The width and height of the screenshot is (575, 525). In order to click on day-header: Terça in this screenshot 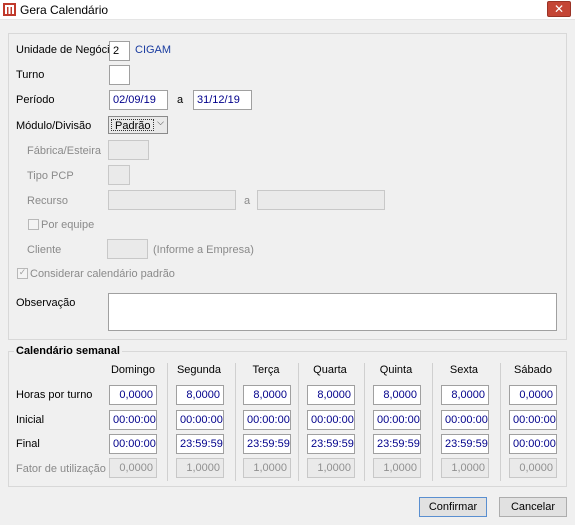, I will do `click(266, 370)`.